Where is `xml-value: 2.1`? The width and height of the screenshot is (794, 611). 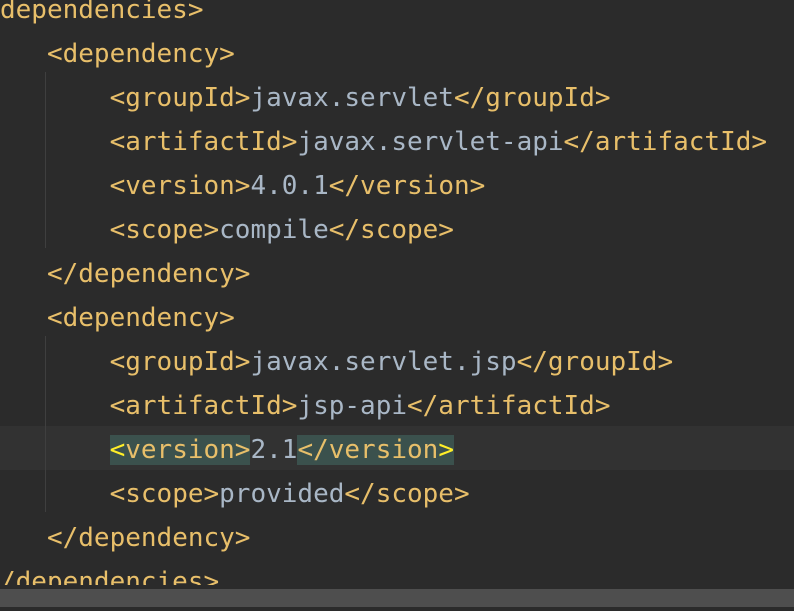
xml-value: 2.1 is located at coordinates (274, 450).